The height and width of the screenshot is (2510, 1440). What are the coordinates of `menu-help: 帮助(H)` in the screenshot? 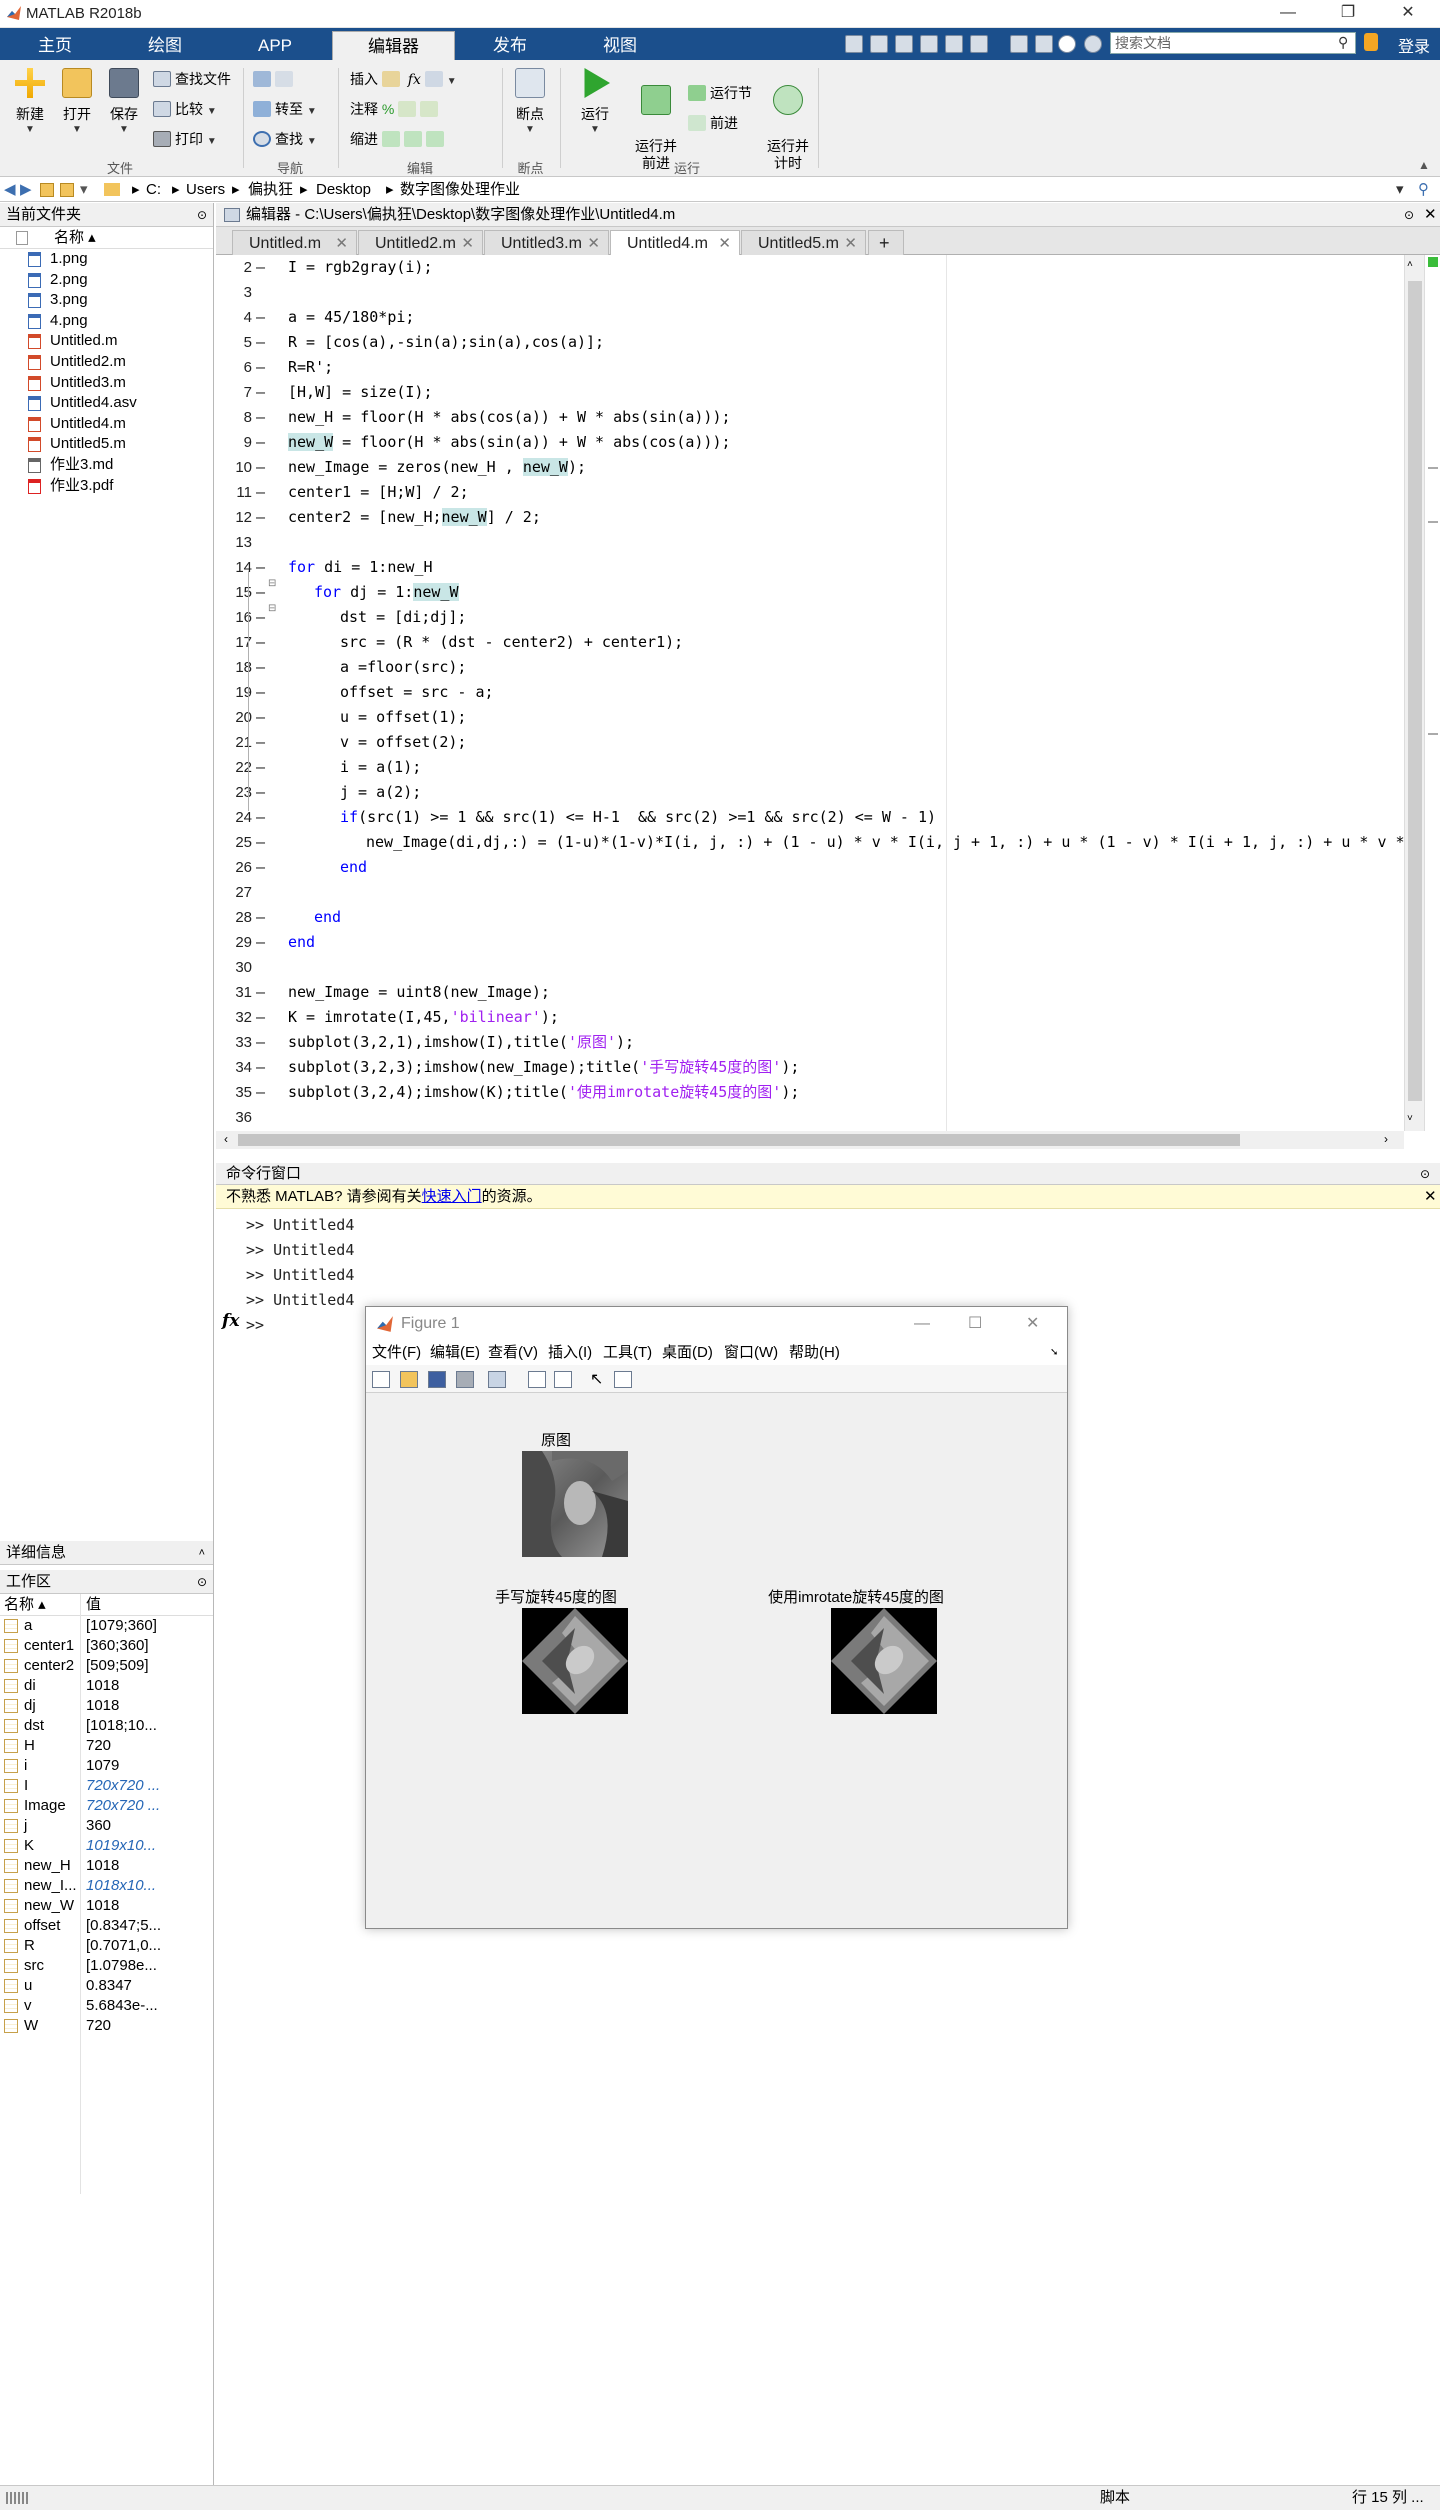 It's located at (814, 1353).